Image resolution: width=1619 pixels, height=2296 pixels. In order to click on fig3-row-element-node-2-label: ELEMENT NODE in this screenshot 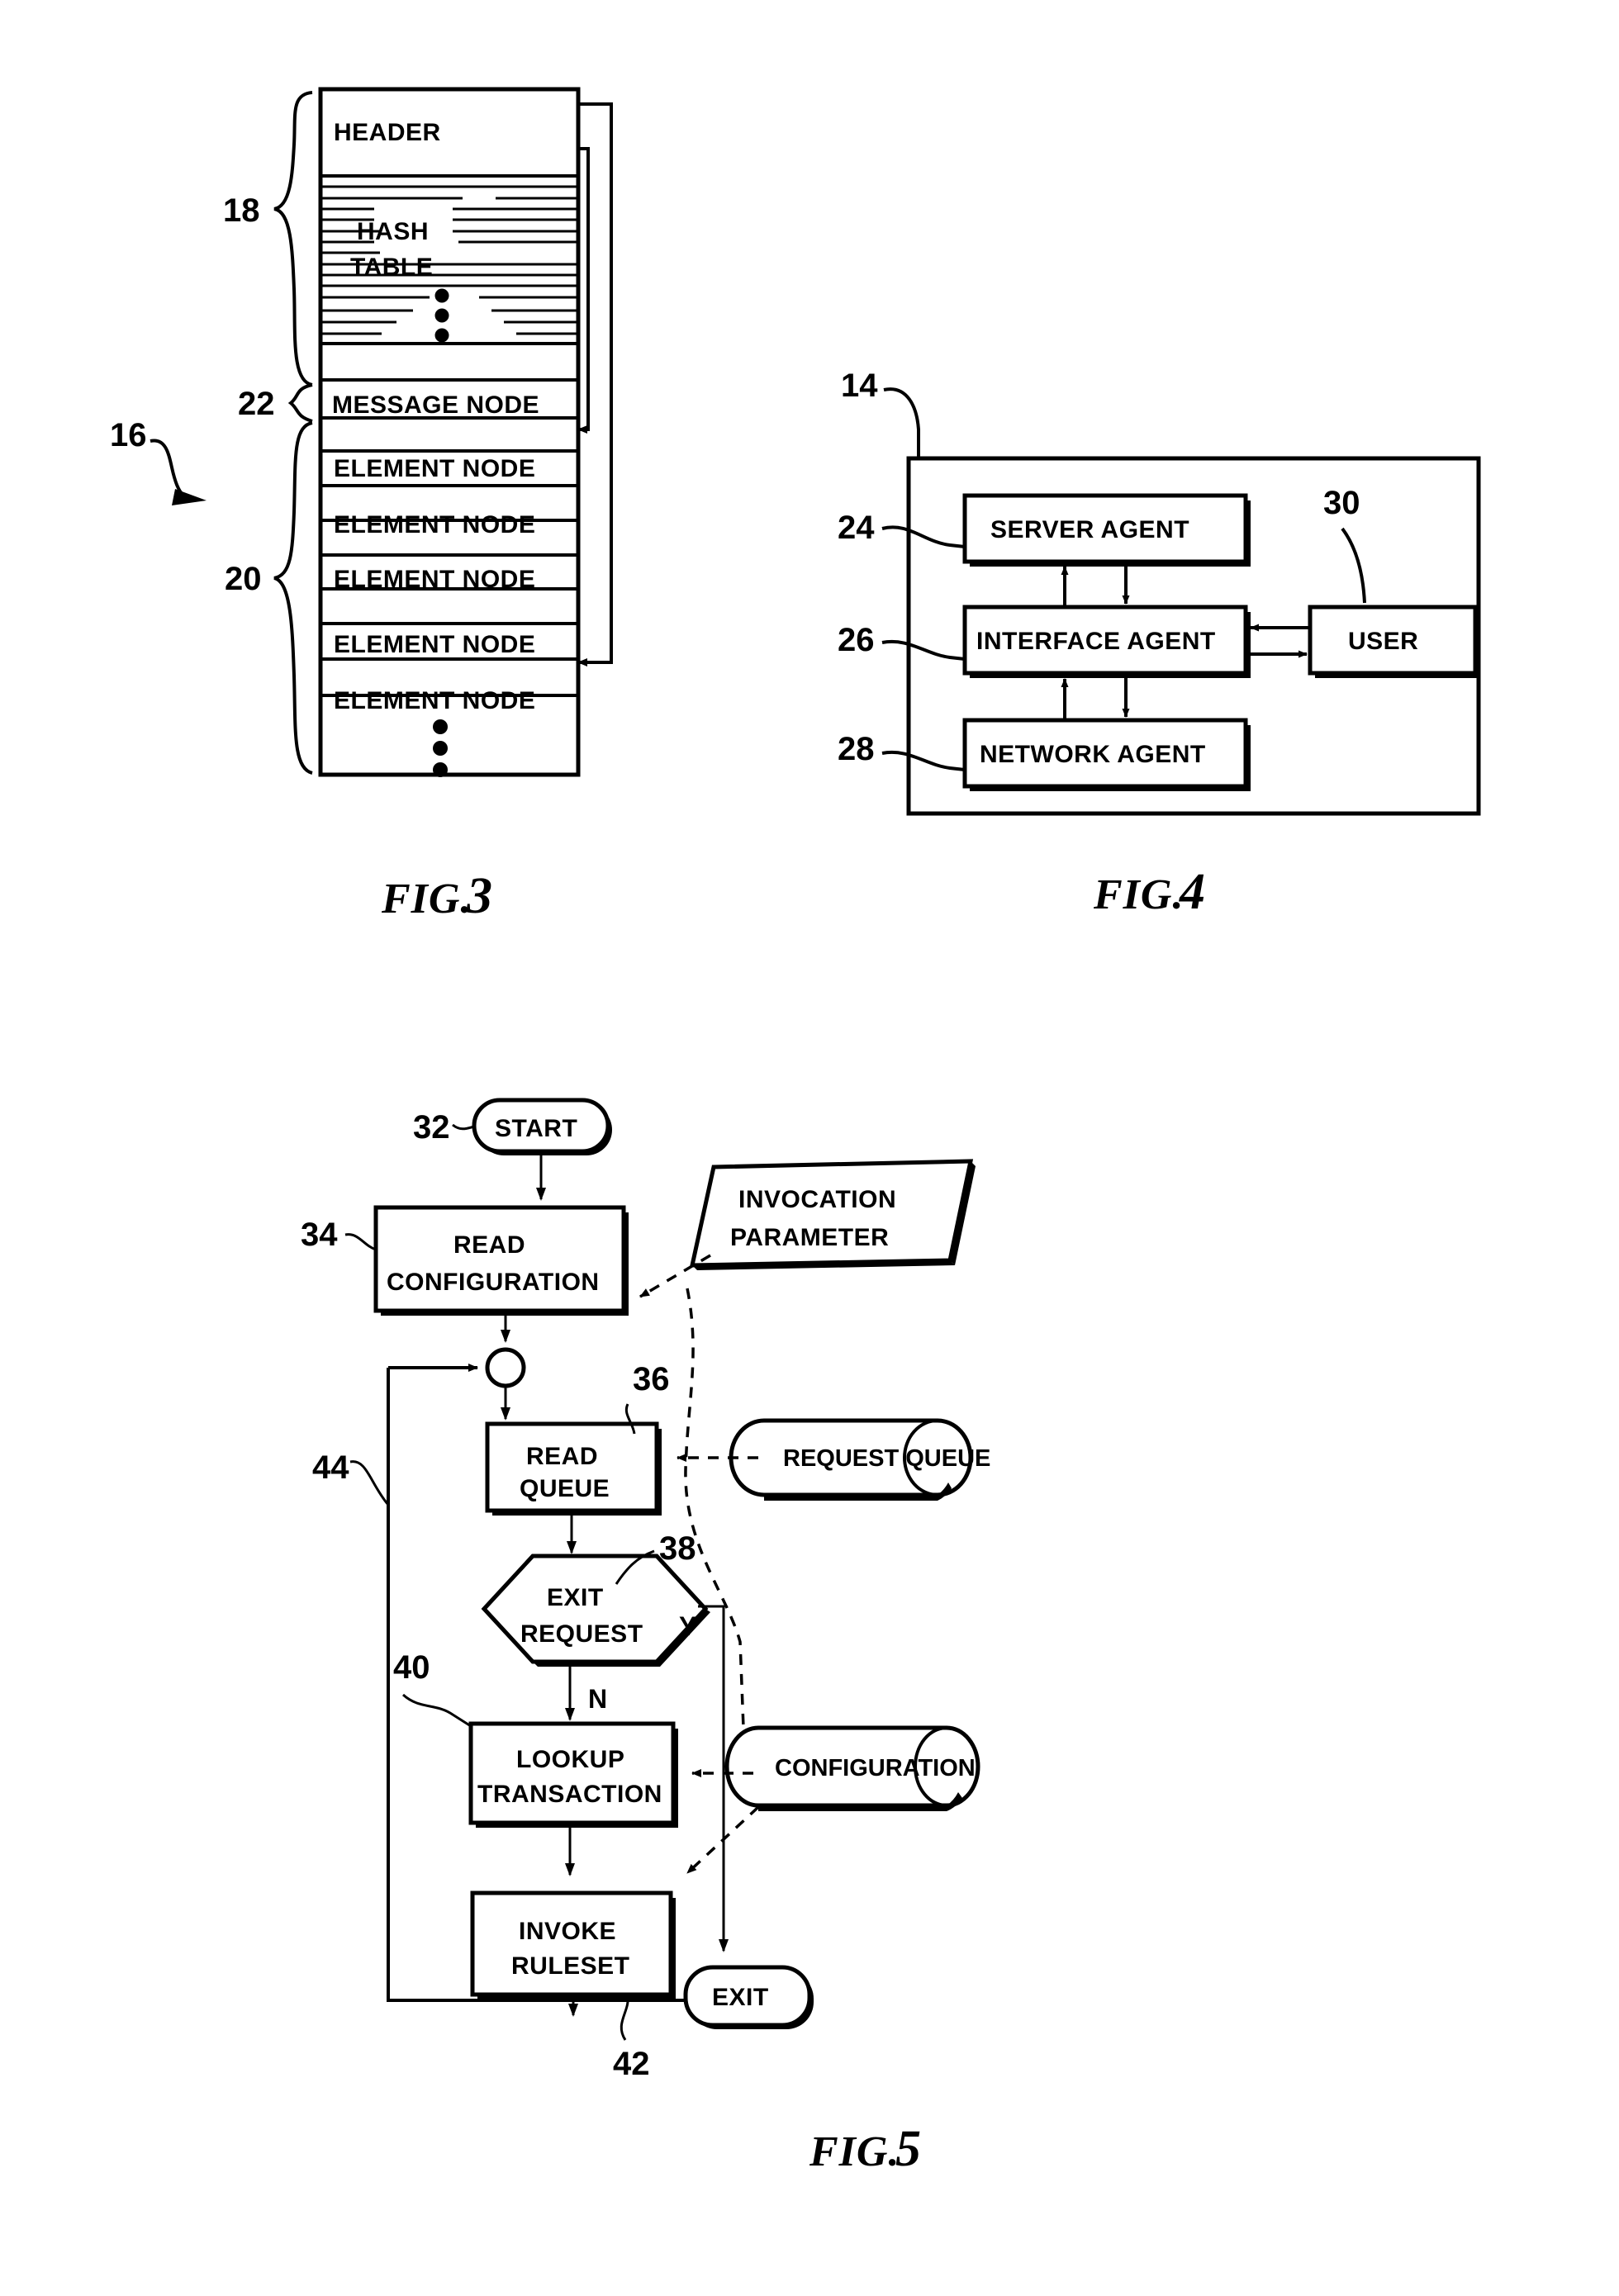, I will do `click(434, 524)`.